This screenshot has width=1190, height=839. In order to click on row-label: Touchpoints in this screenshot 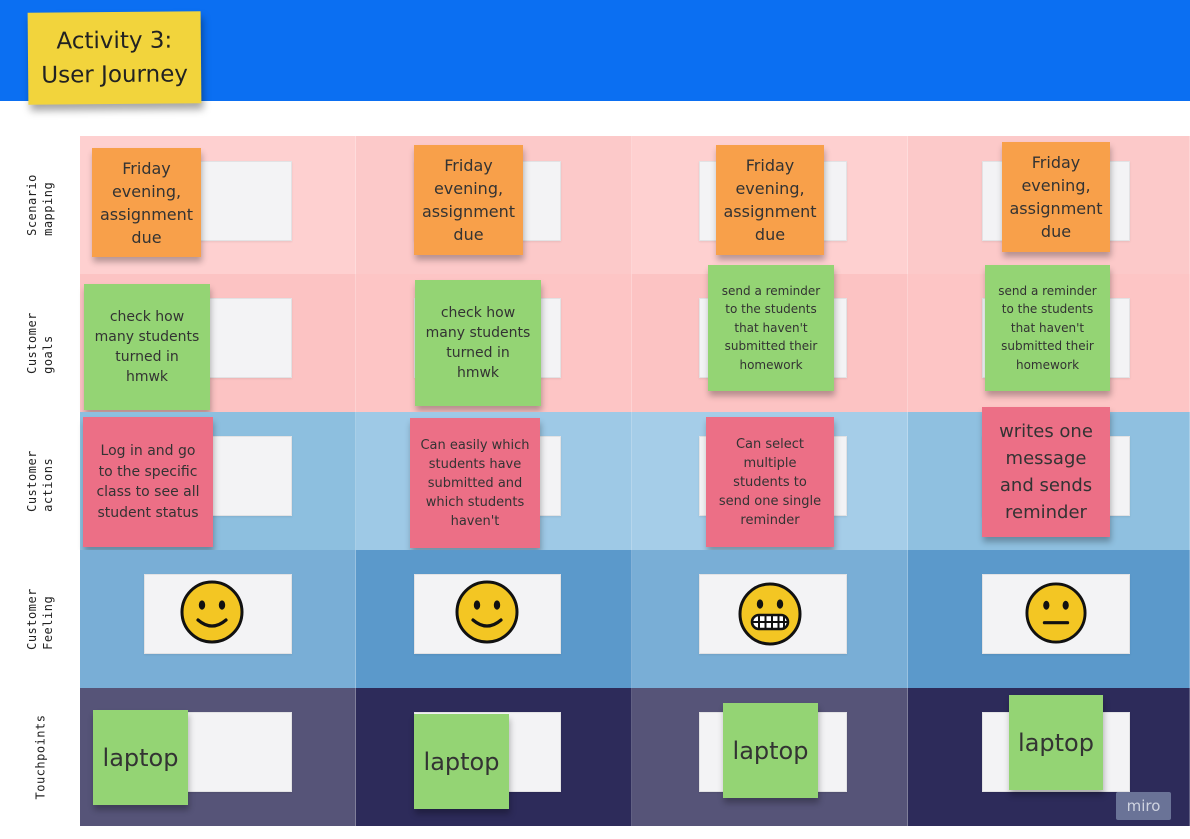, I will do `click(40, 757)`.